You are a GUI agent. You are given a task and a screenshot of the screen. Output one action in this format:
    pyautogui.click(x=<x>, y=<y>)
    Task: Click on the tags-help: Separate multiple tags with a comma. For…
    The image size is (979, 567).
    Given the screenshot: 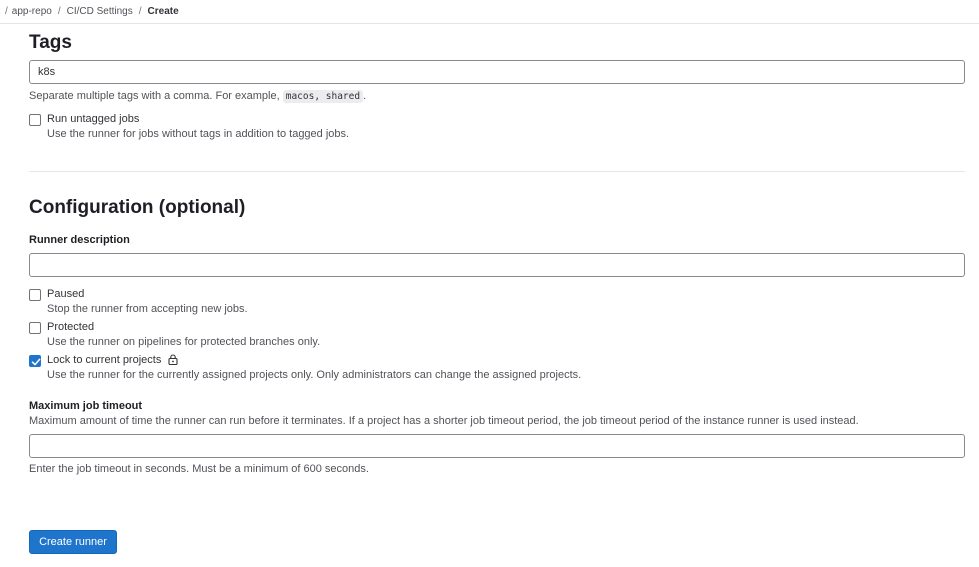 What is the action you would take?
    pyautogui.click(x=198, y=96)
    